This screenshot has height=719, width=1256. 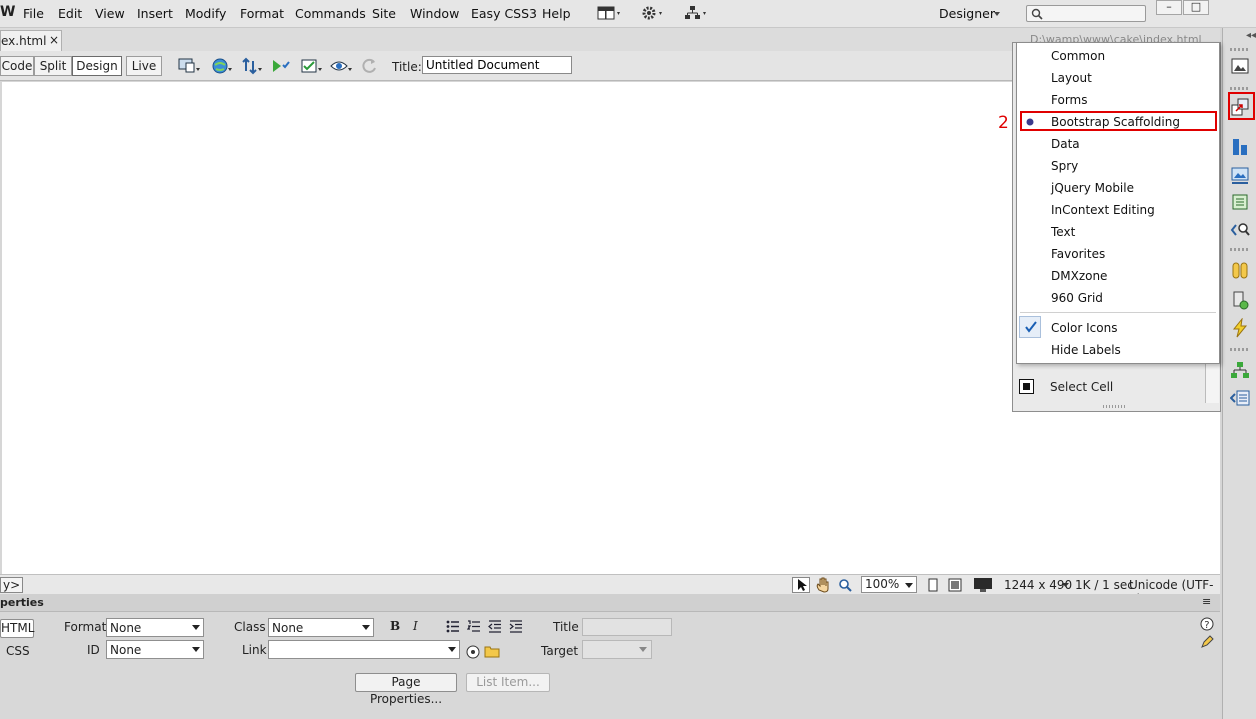 I want to click on class-select: None, so click(x=321, y=627).